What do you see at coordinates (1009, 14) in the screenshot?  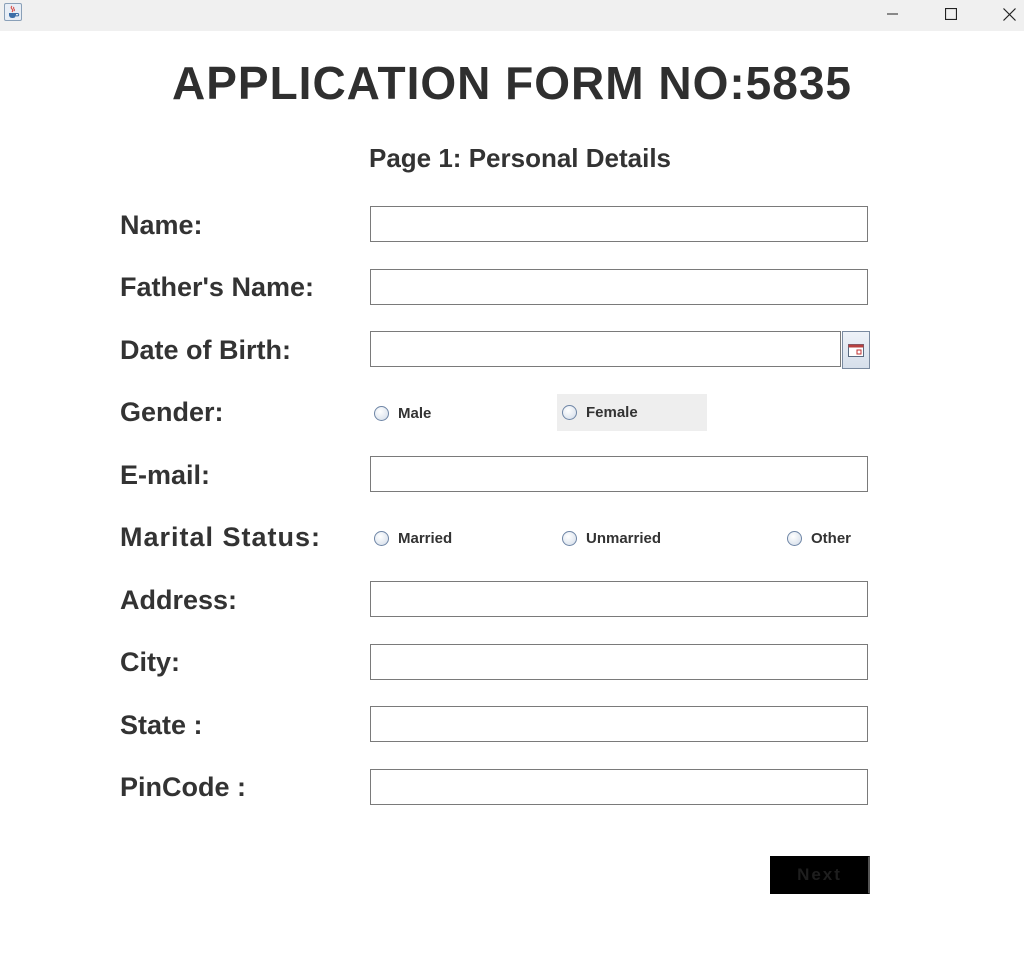 I see `close-icon` at bounding box center [1009, 14].